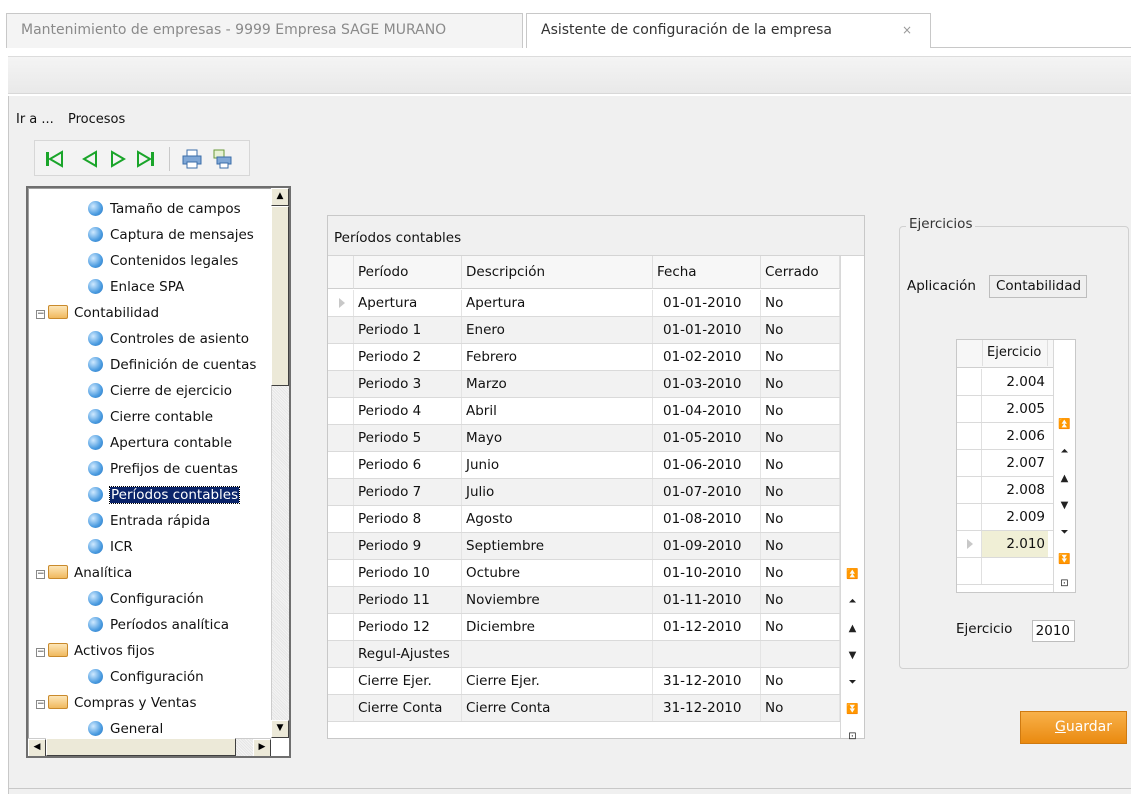 The height and width of the screenshot is (794, 1131). Describe the element at coordinates (116, 703) in the screenshot. I see `tree-item: − Compras y Ventas` at that location.